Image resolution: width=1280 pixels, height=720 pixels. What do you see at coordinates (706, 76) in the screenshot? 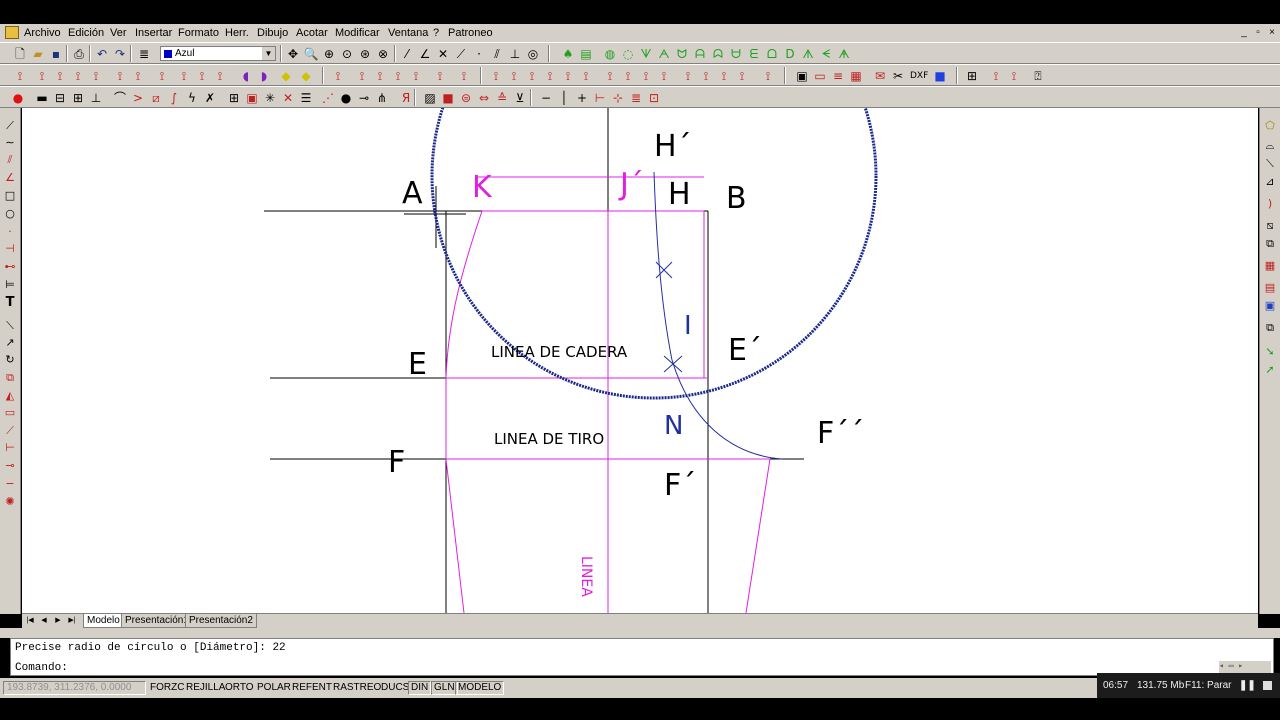
I see `pattern-ah-icon: ⟟` at bounding box center [706, 76].